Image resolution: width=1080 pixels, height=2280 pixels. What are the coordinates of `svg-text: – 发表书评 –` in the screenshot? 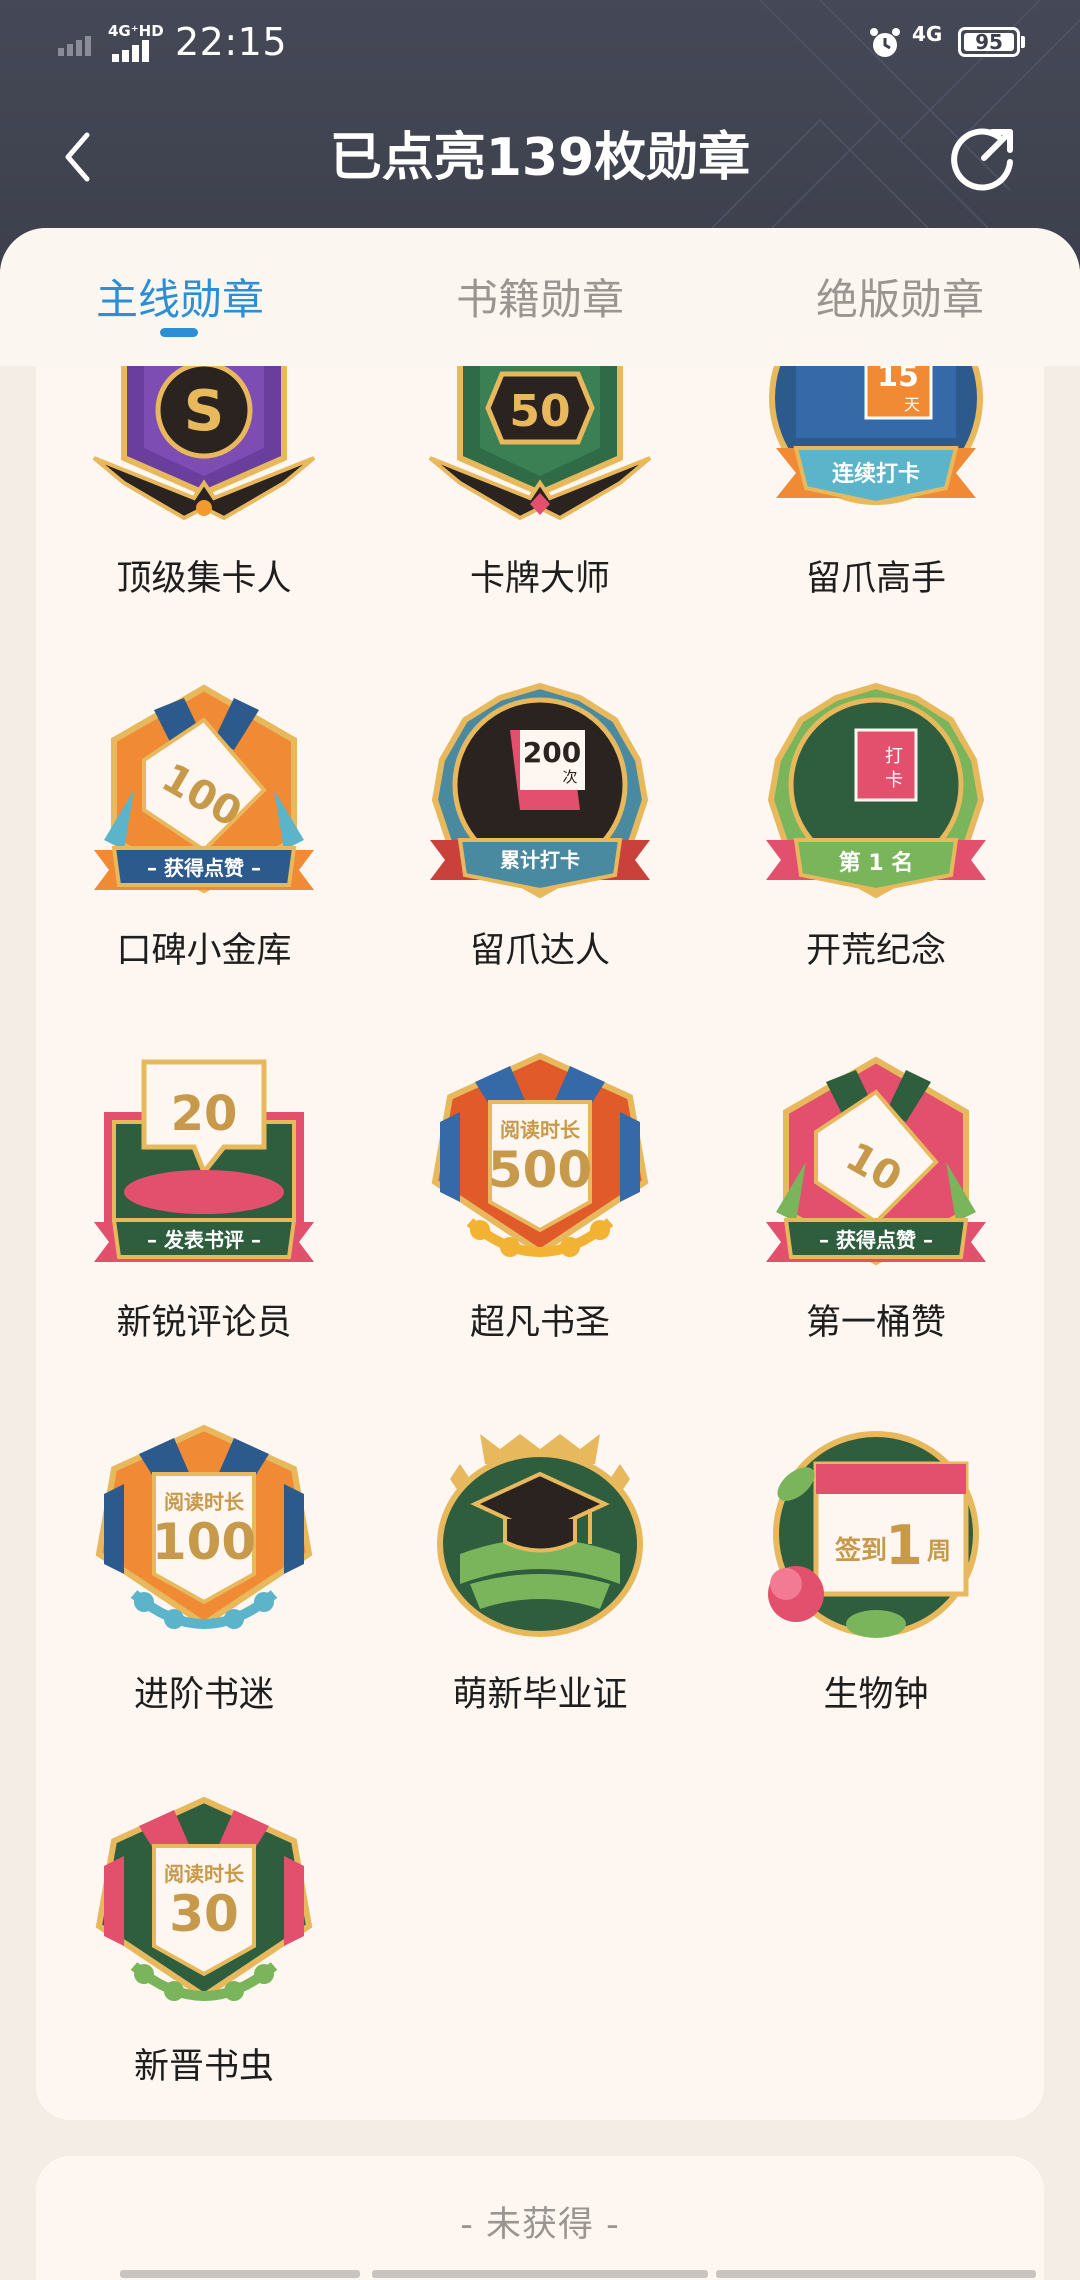 It's located at (204, 1240).